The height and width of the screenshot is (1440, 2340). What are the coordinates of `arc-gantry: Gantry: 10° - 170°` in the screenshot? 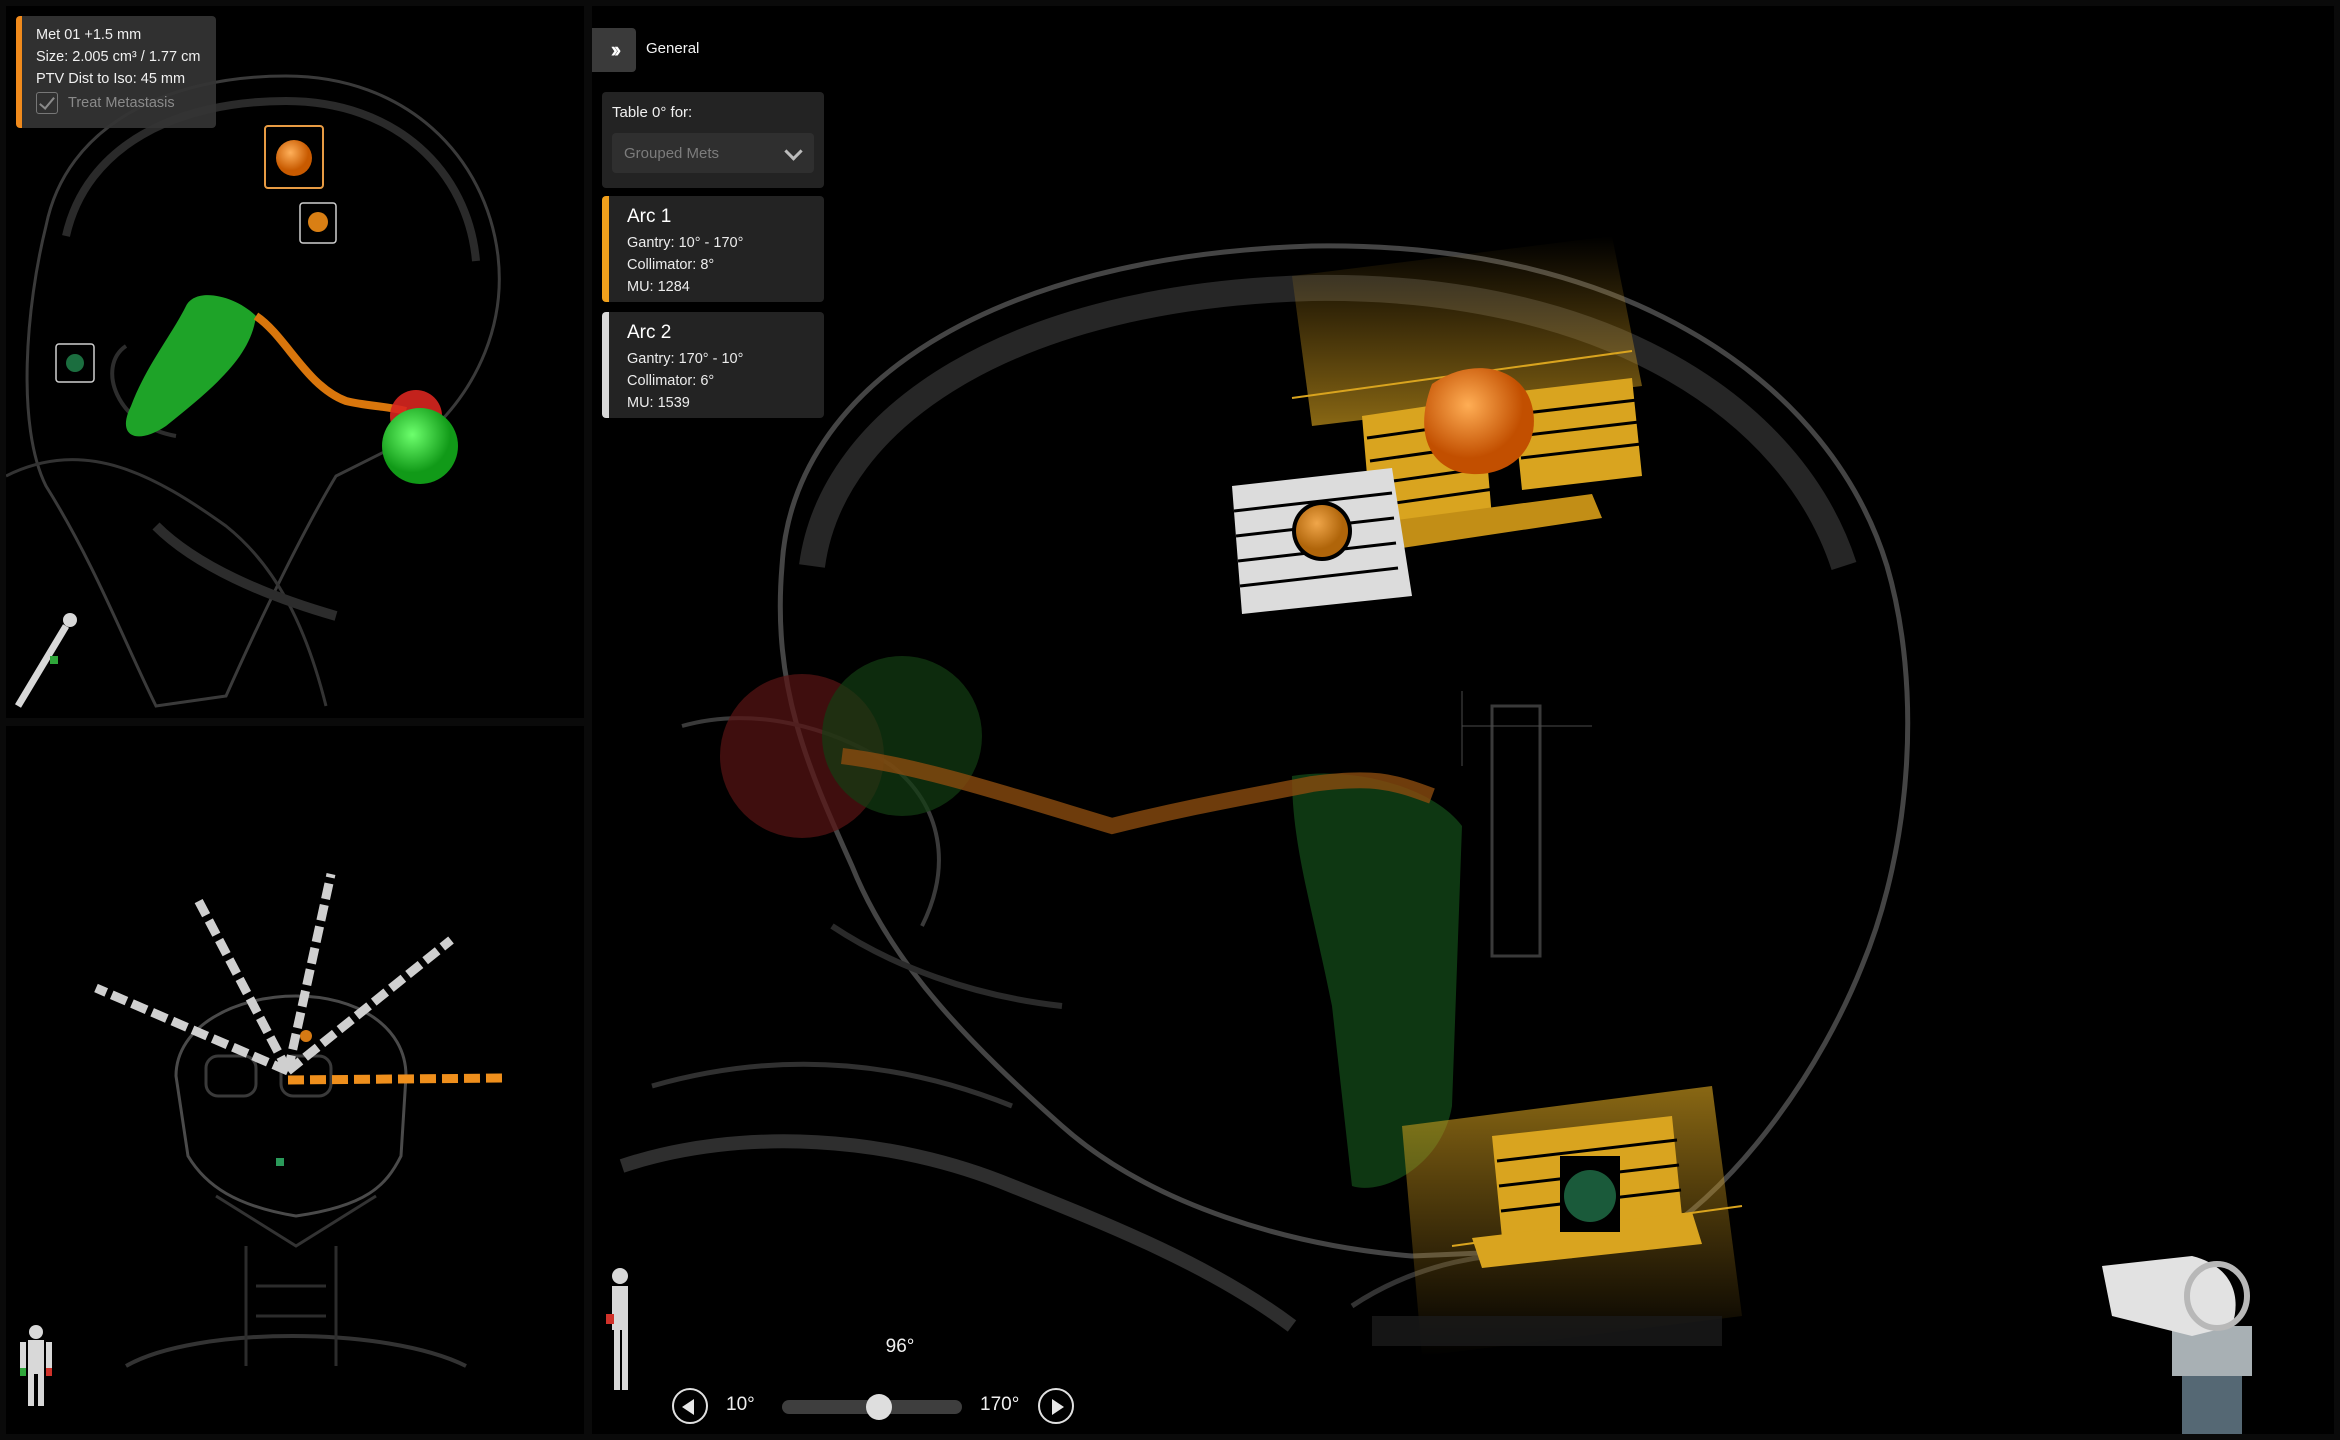 It's located at (685, 243).